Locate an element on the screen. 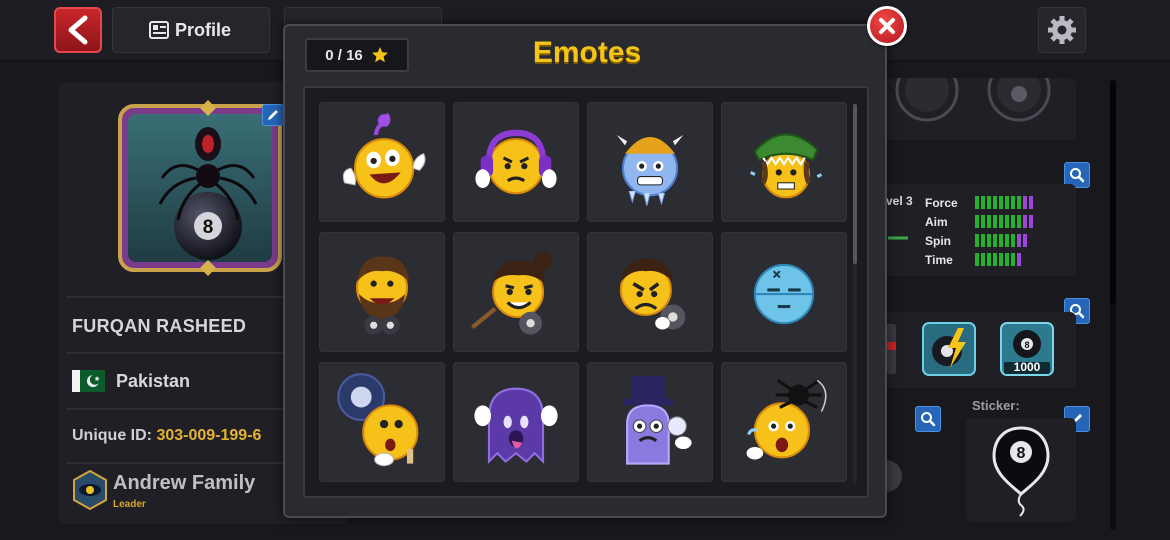  chevron-left-icon is located at coordinates (78, 30).